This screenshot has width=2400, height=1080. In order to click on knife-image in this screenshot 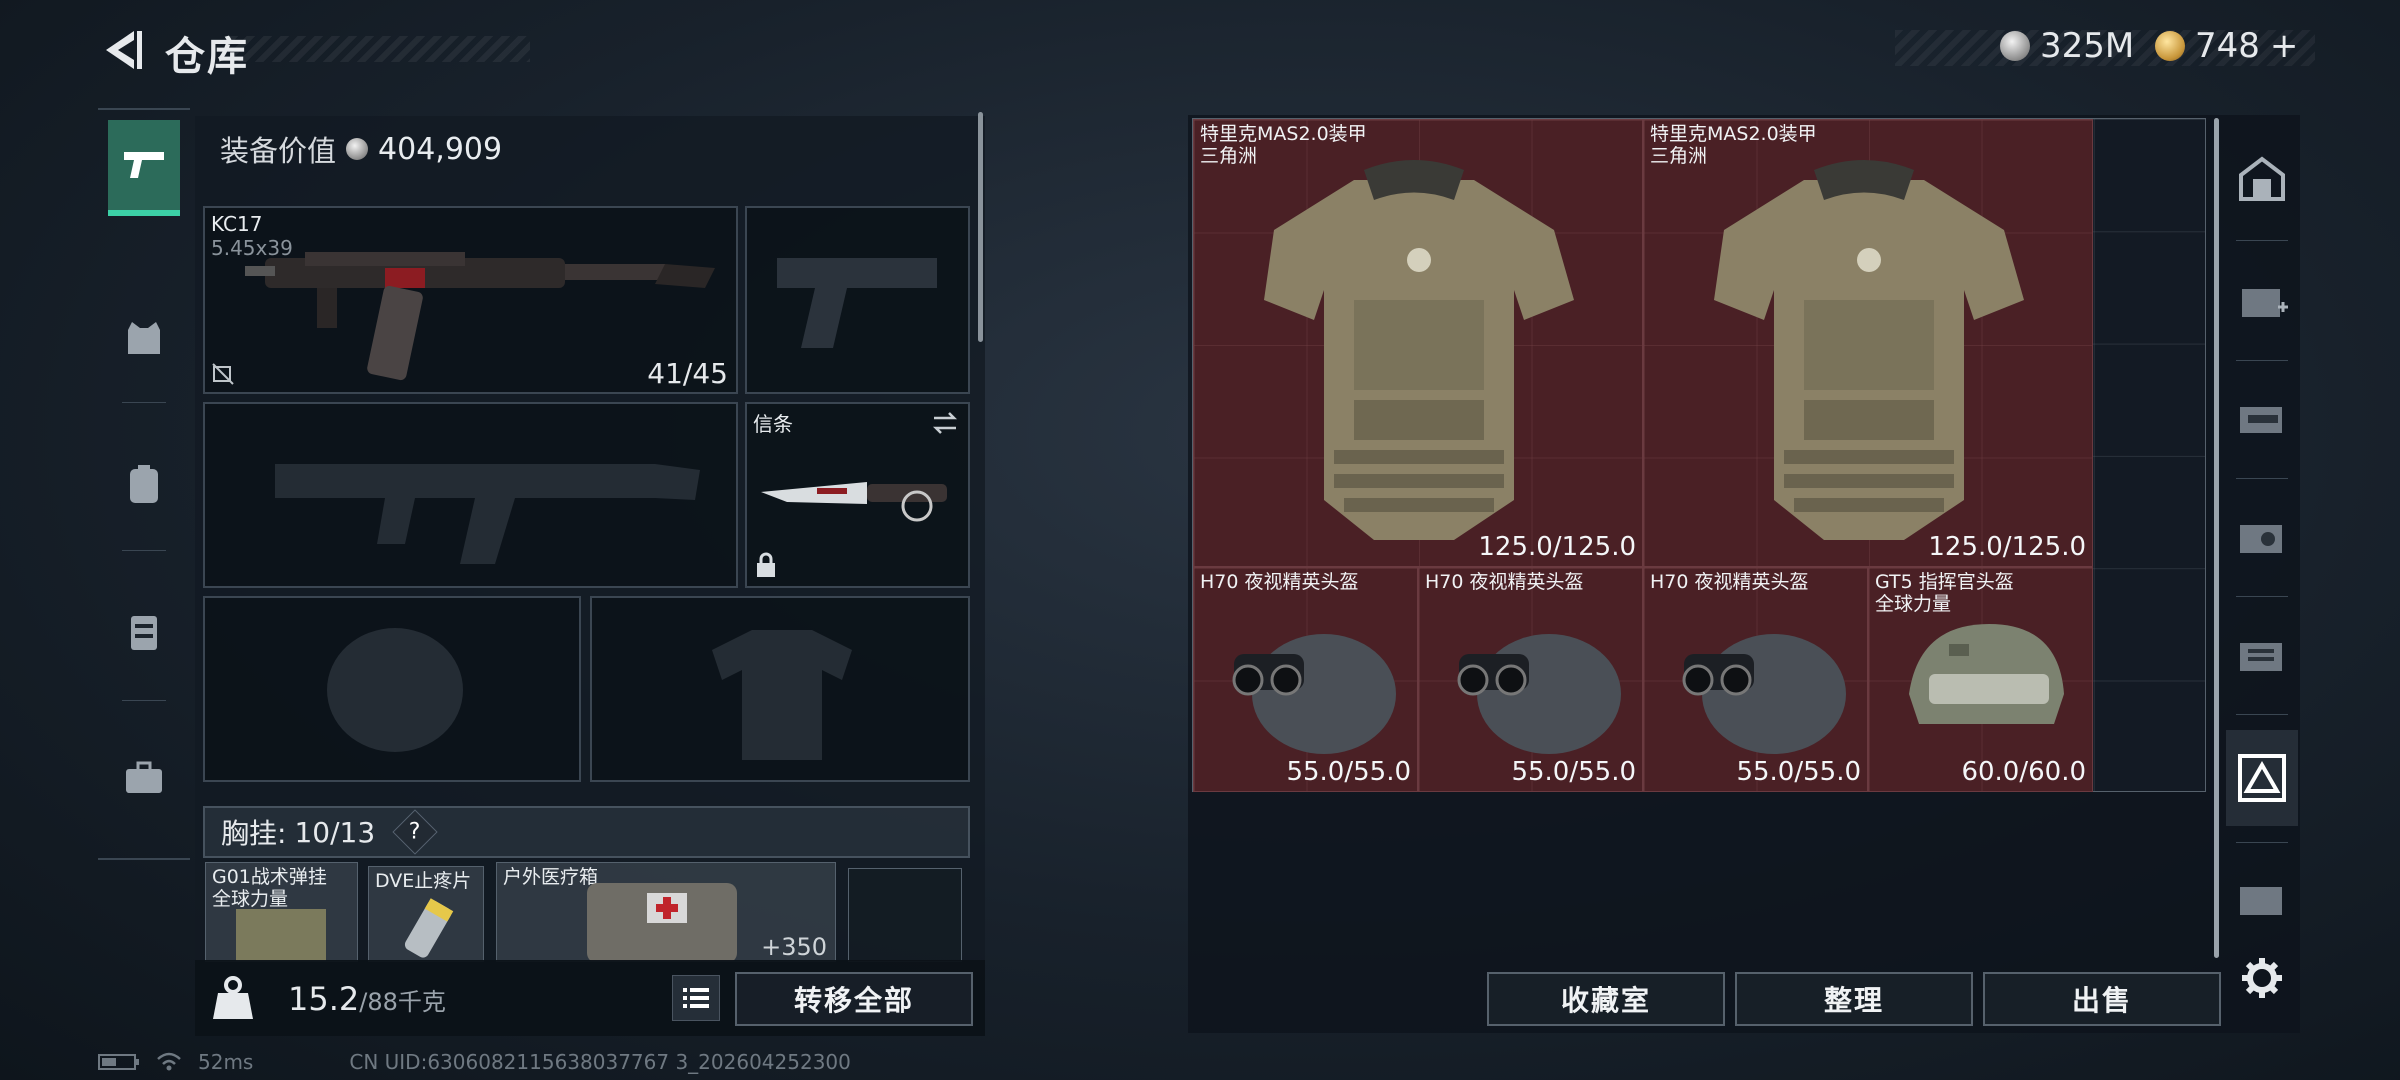, I will do `click(854, 502)`.